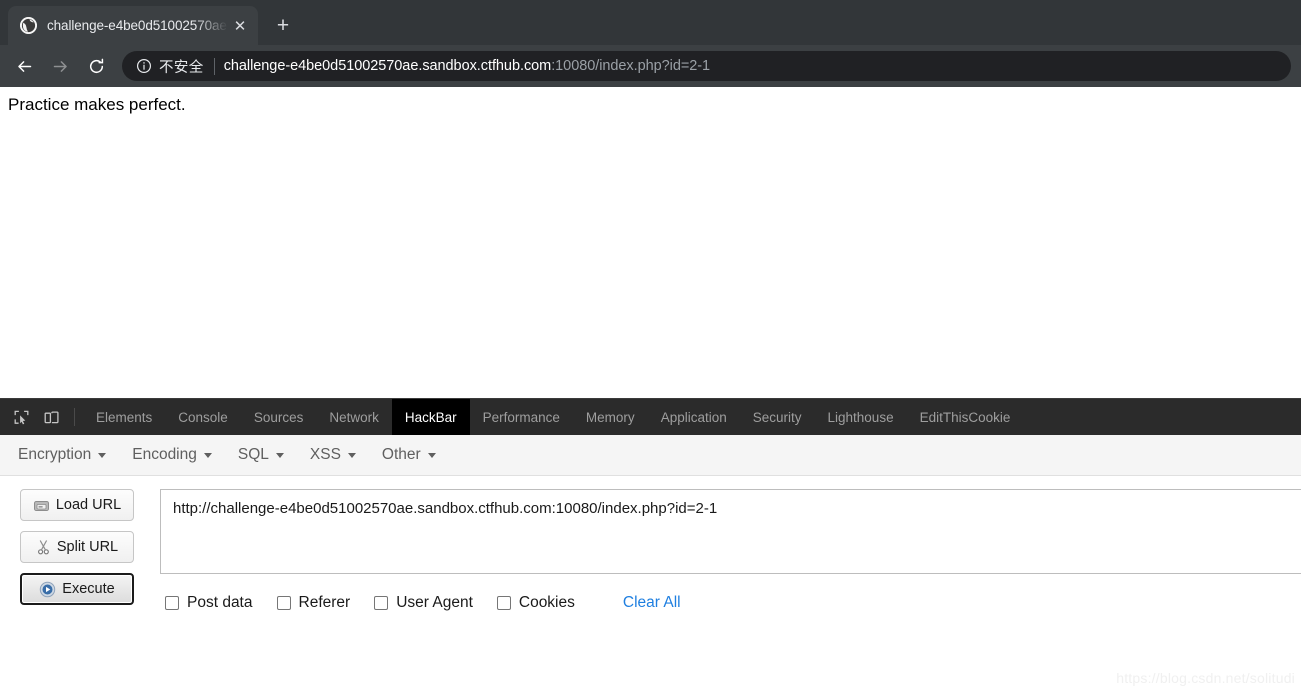  What do you see at coordinates (24, 66) in the screenshot?
I see `back-icon` at bounding box center [24, 66].